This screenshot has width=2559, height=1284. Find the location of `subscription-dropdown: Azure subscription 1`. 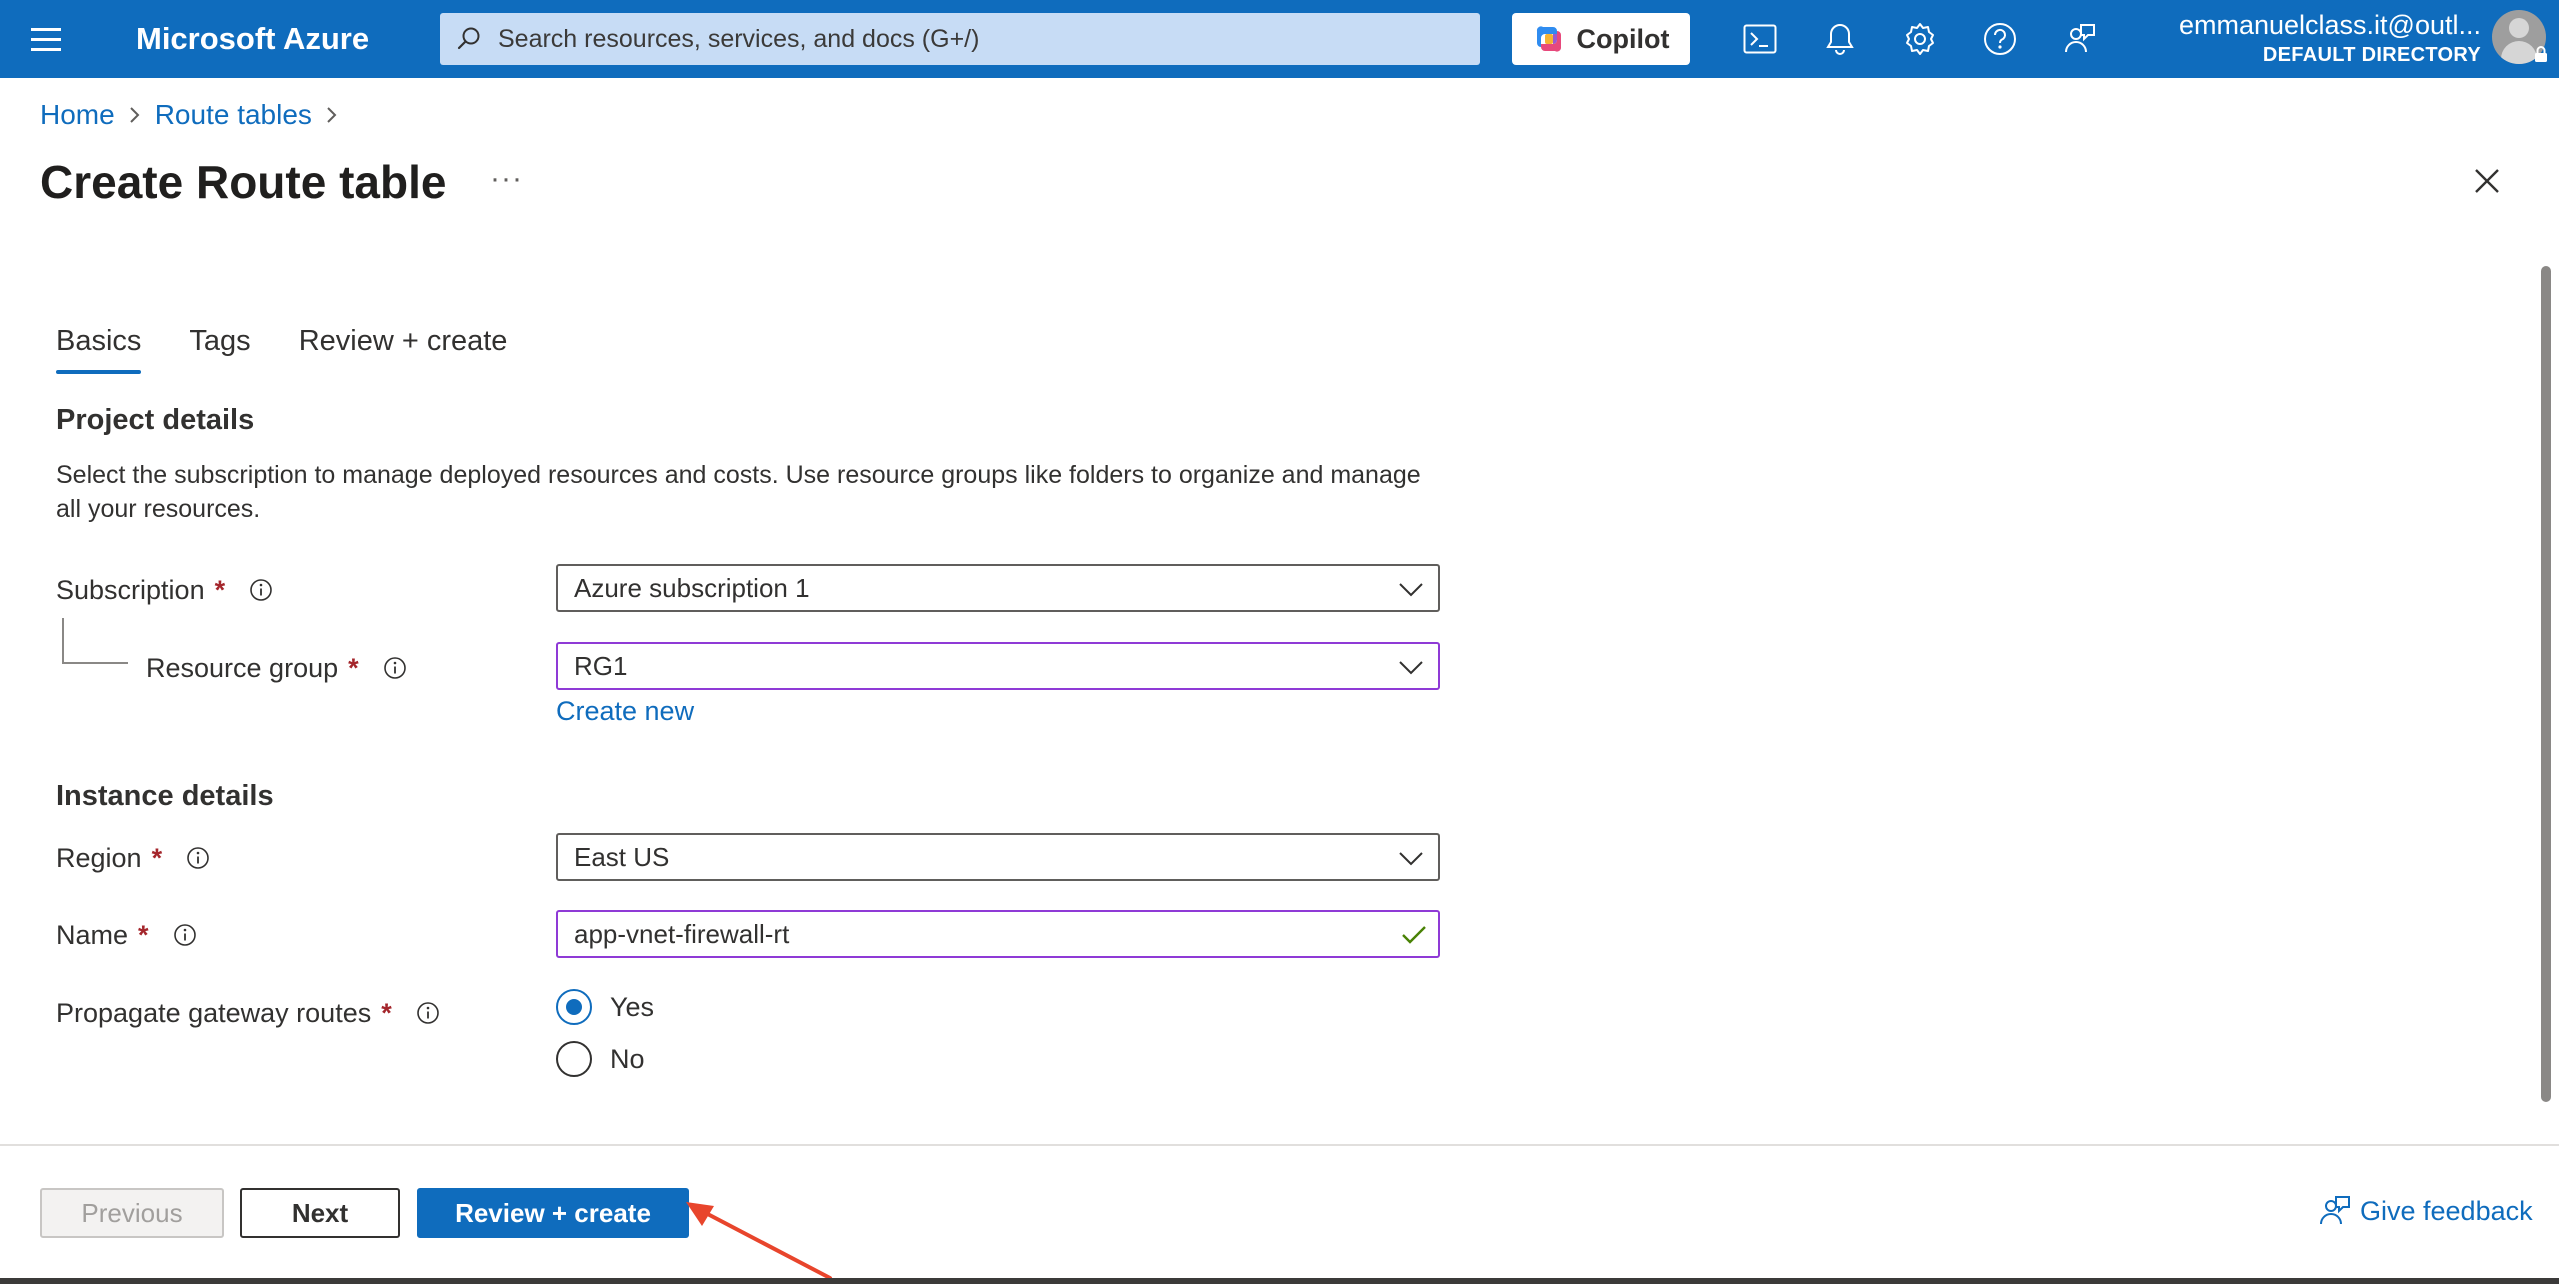

subscription-dropdown: Azure subscription 1 is located at coordinates (998, 588).